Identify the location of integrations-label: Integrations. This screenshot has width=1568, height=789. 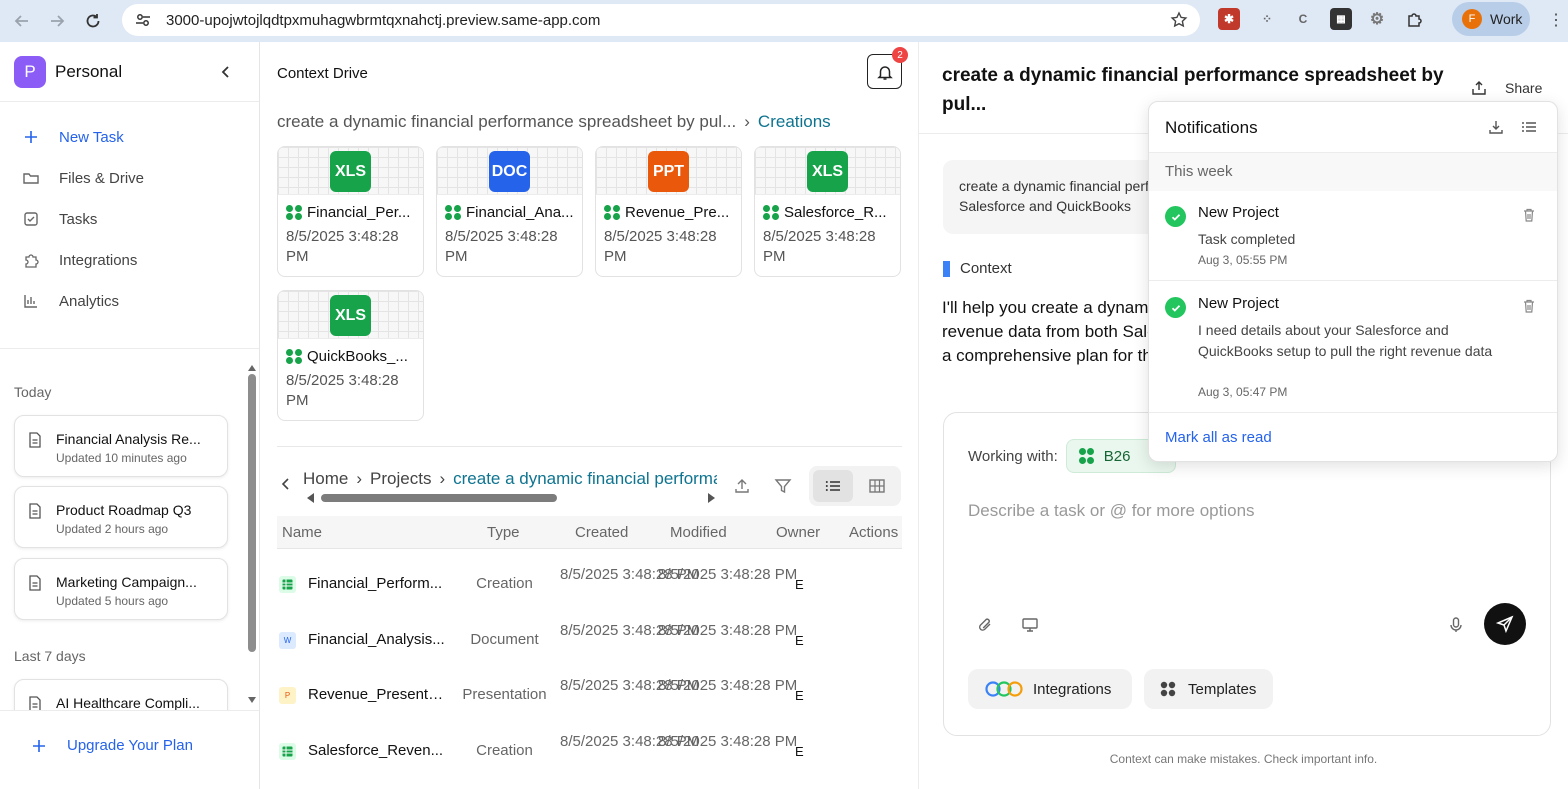
(1072, 689).